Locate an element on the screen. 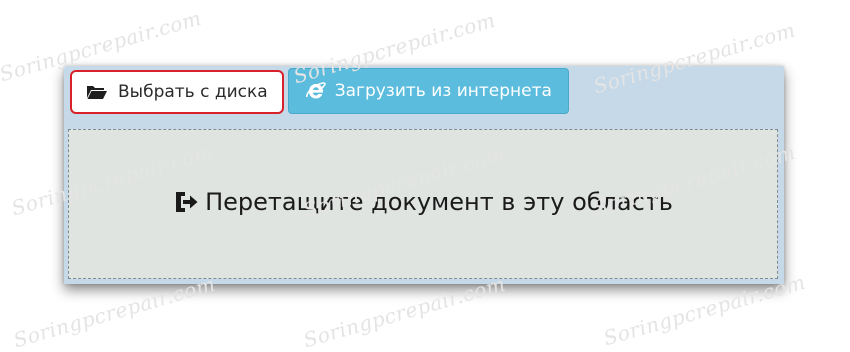 The width and height of the screenshot is (850, 352). tab-from-disk: Выбрать с диска is located at coordinates (177, 92).